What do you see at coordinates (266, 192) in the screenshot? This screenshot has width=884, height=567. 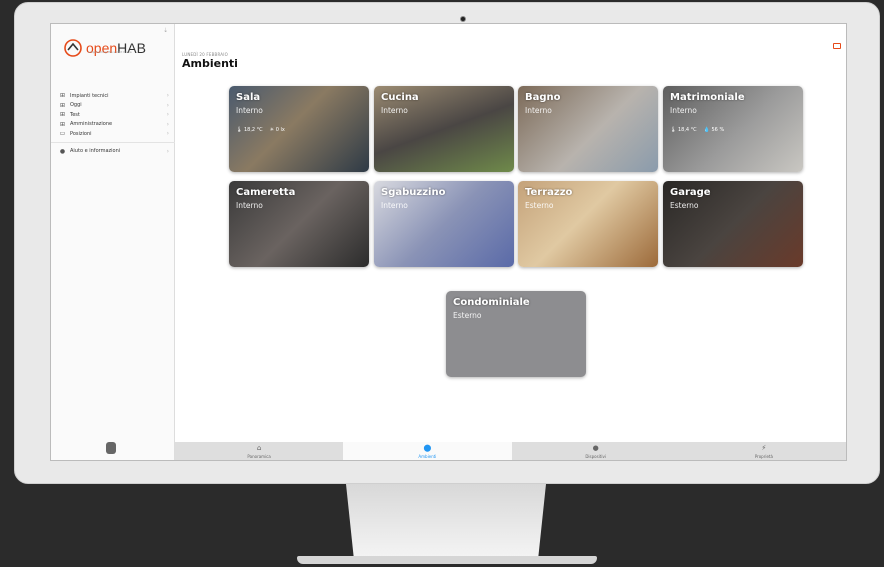 I see `room-name: Cameretta` at bounding box center [266, 192].